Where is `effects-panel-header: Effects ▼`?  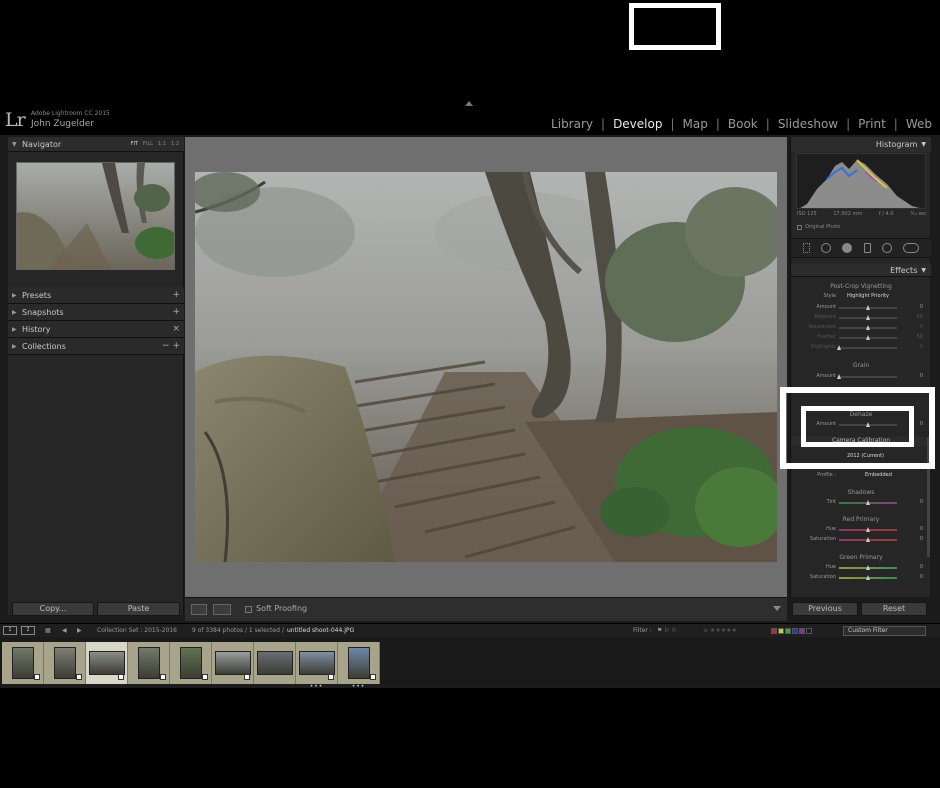
effects-panel-header: Effects ▼ is located at coordinates (861, 270).